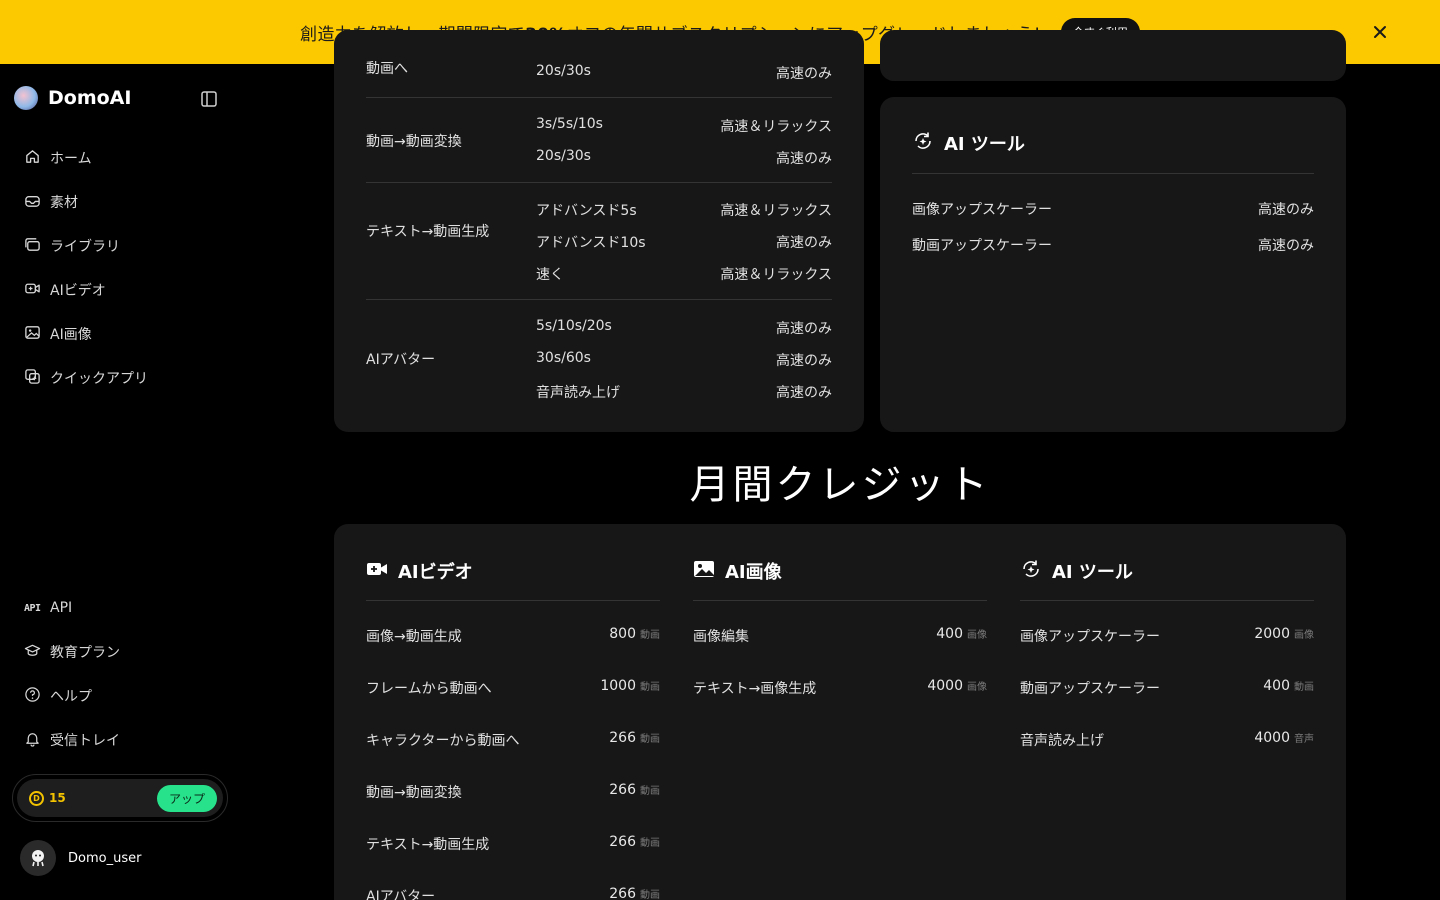 The image size is (1440, 900). I want to click on category-label: 動画→動画変換, so click(414, 142).